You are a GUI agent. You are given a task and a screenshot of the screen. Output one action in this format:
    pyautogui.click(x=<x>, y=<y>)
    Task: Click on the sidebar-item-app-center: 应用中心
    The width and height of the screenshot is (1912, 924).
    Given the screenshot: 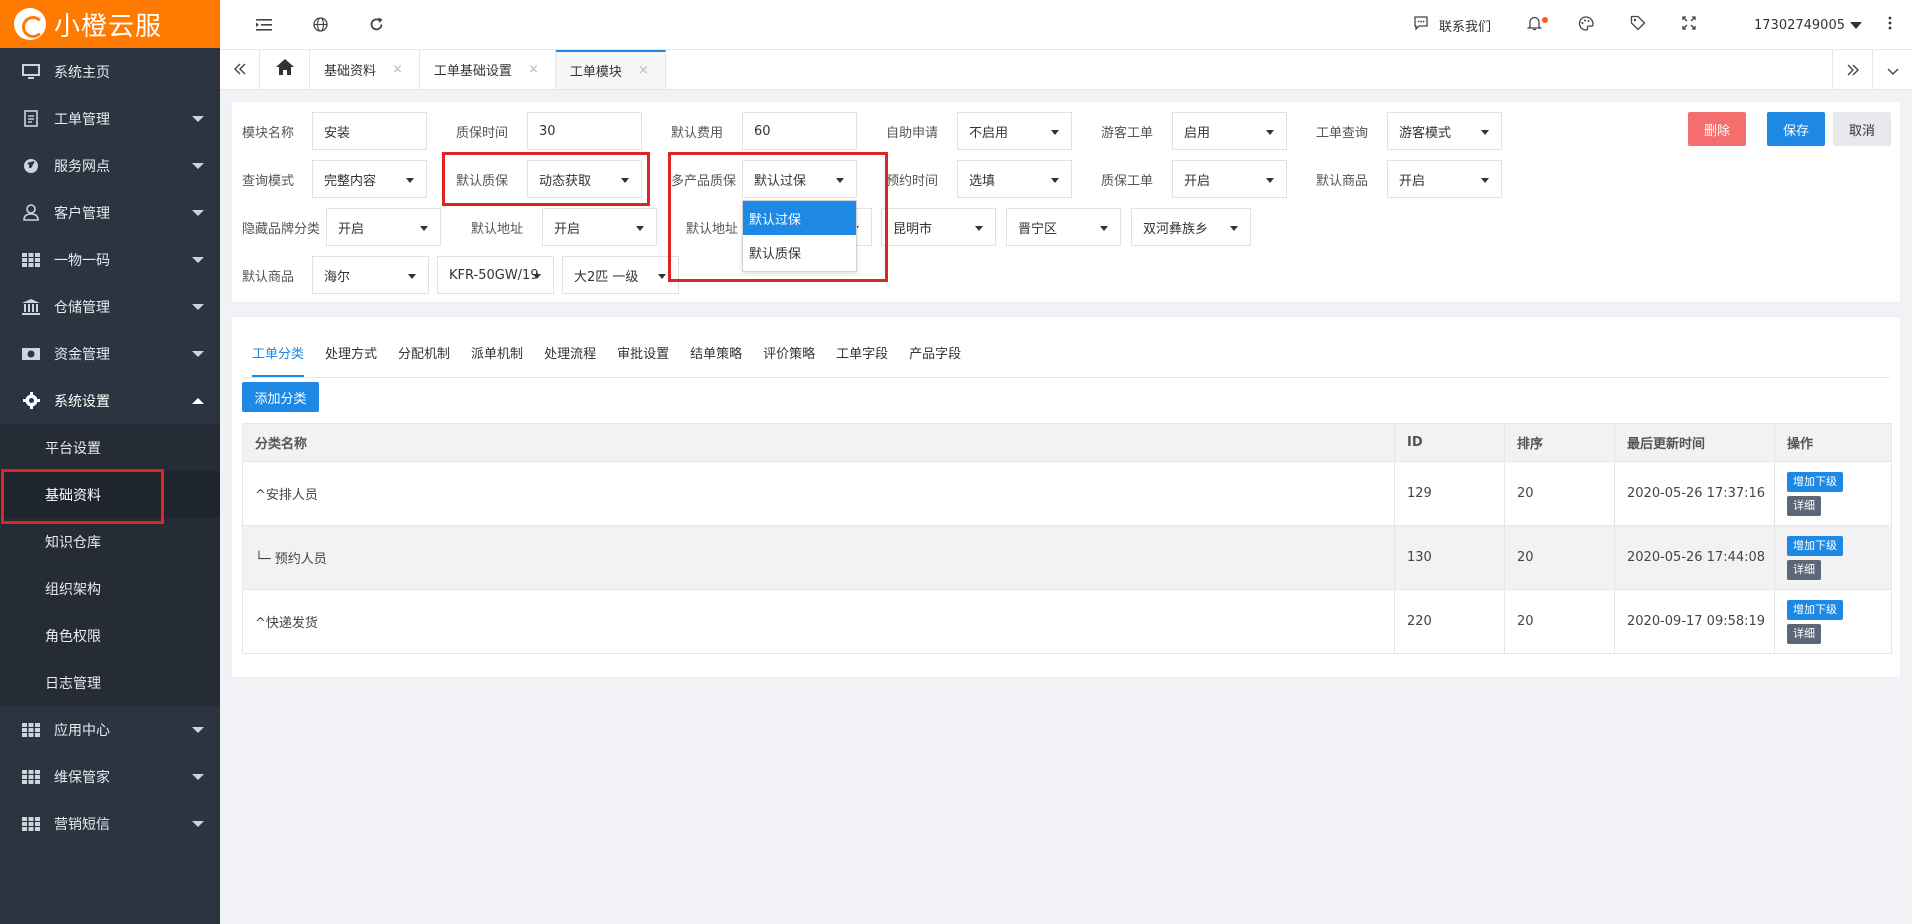 What is the action you would take?
    pyautogui.click(x=110, y=729)
    